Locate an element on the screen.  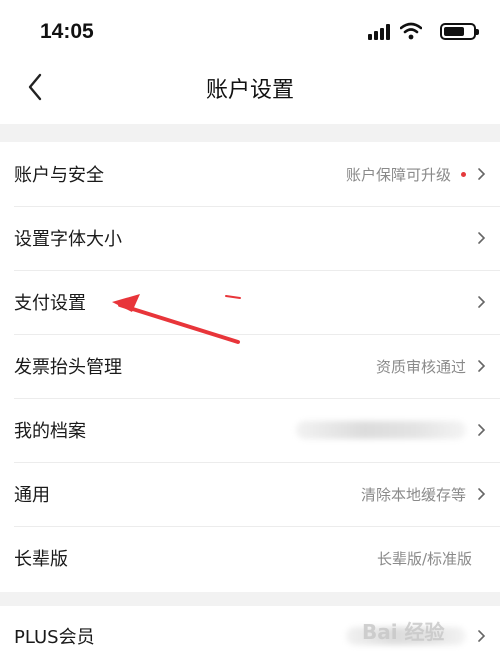
setting-value: 资质审核通过 is located at coordinates (420, 366).